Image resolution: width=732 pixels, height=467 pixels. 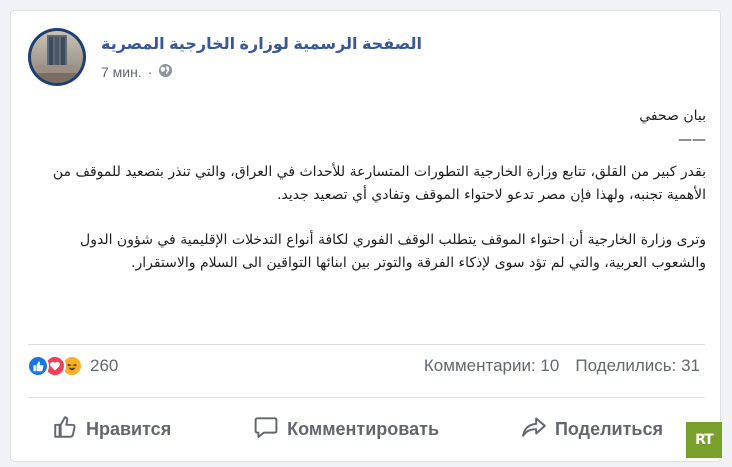 I want to click on avatar, so click(x=57, y=57).